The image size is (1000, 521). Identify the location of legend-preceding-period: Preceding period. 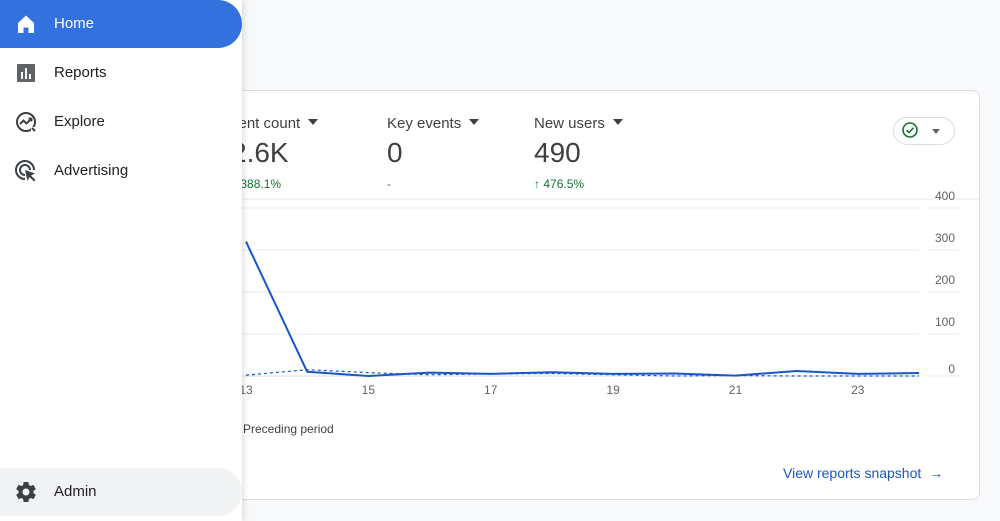
(288, 429).